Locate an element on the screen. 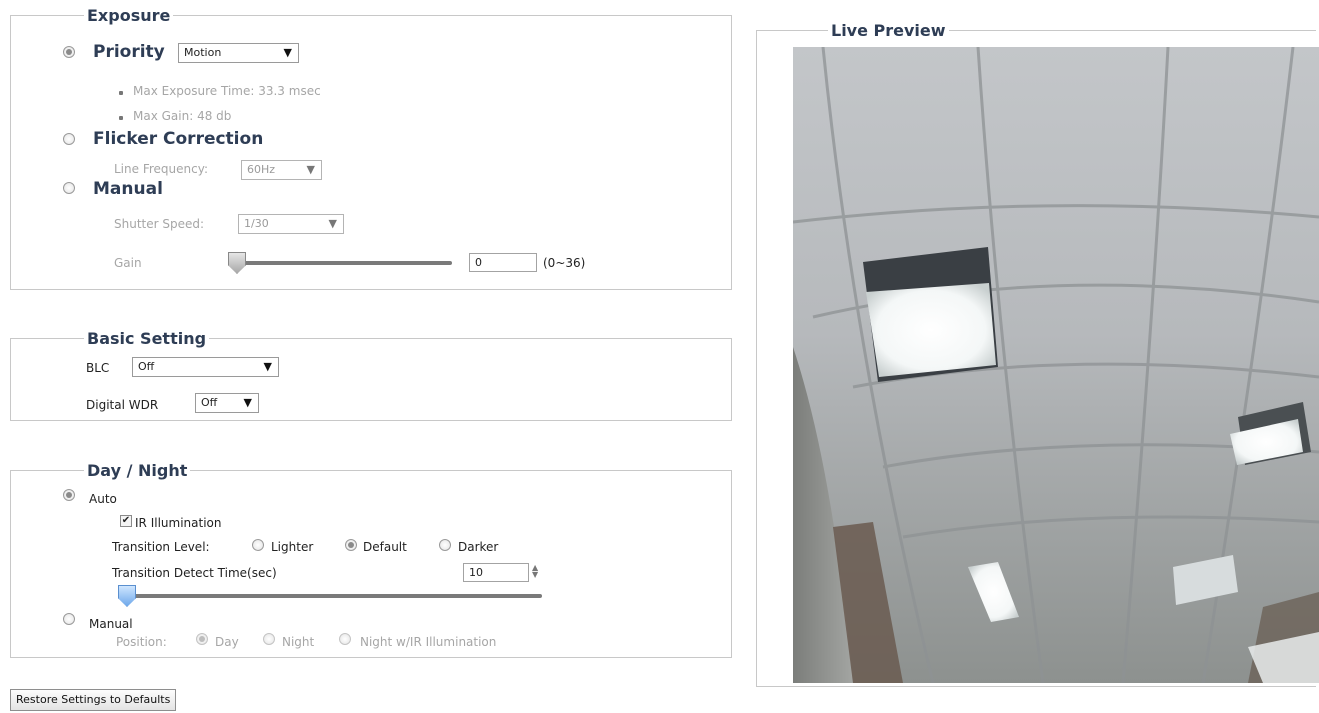 The image size is (1319, 713). digital-wdr-select: Off ▼ is located at coordinates (227, 403).